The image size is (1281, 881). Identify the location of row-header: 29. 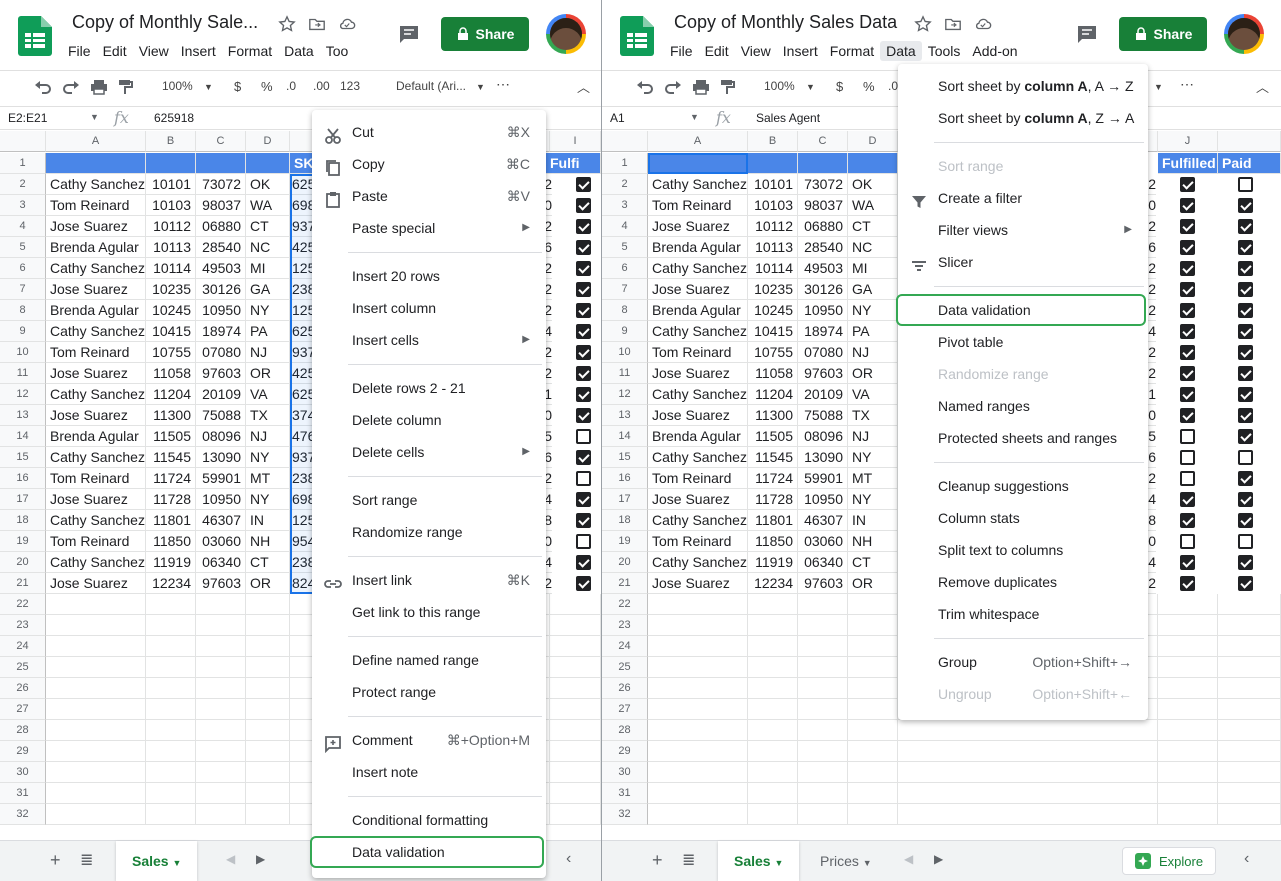
(625, 751).